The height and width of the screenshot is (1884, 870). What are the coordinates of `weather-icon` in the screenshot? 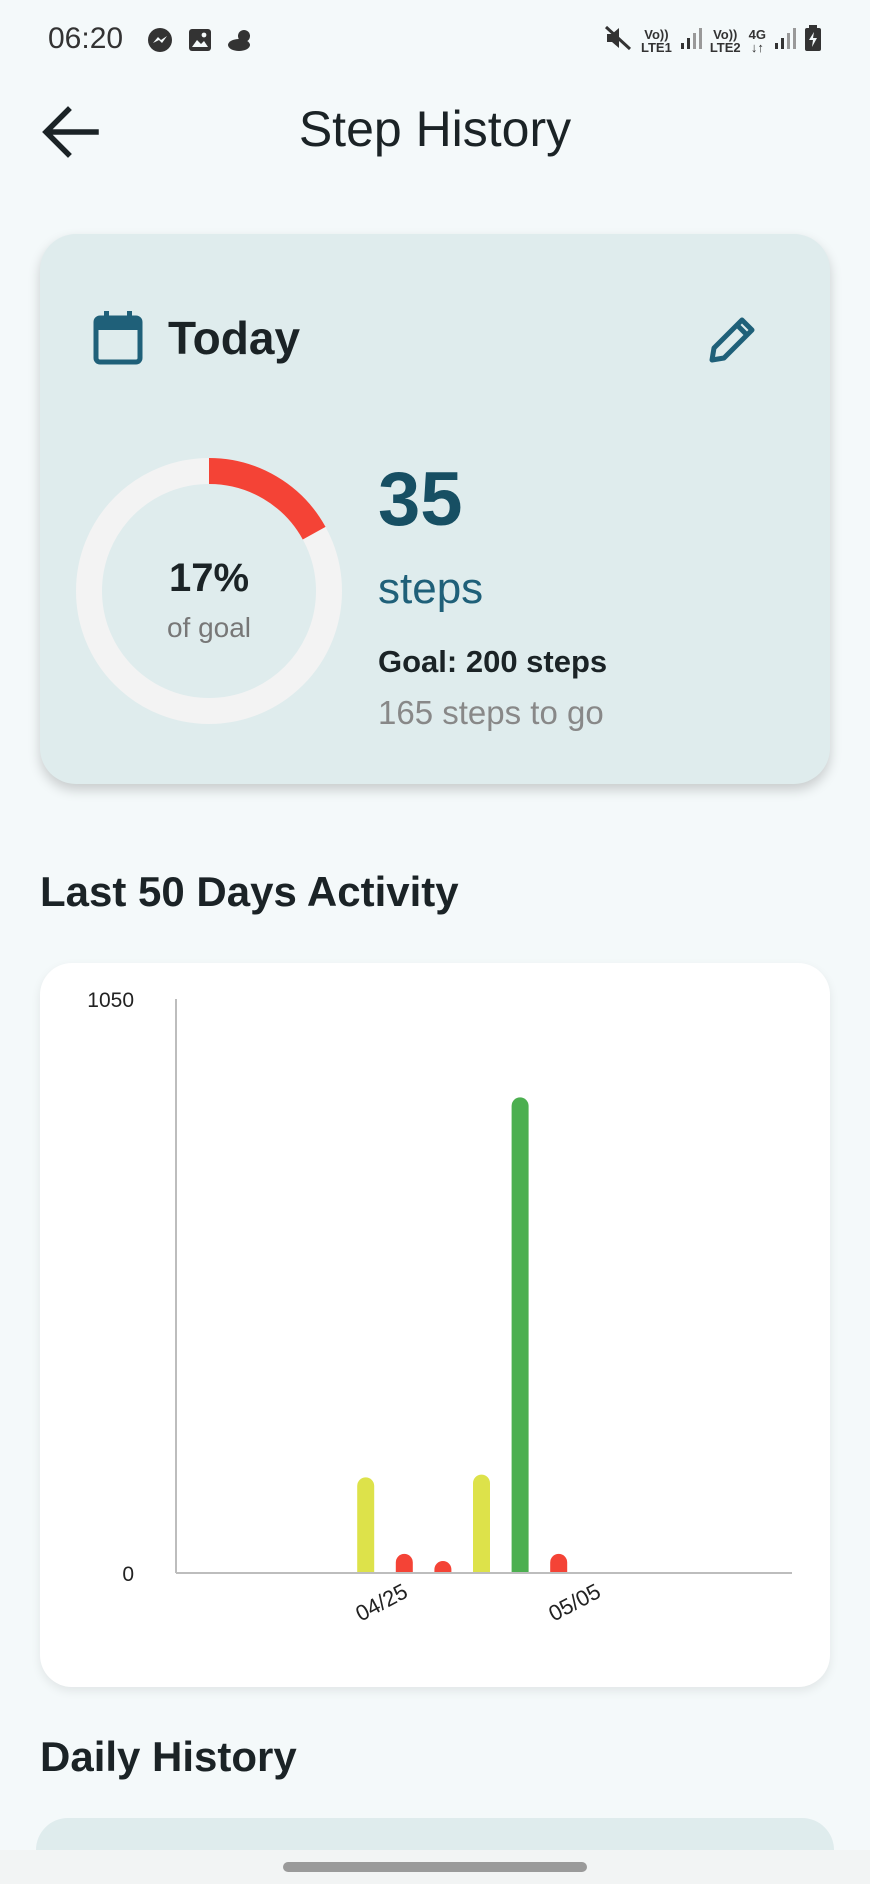 It's located at (241, 42).